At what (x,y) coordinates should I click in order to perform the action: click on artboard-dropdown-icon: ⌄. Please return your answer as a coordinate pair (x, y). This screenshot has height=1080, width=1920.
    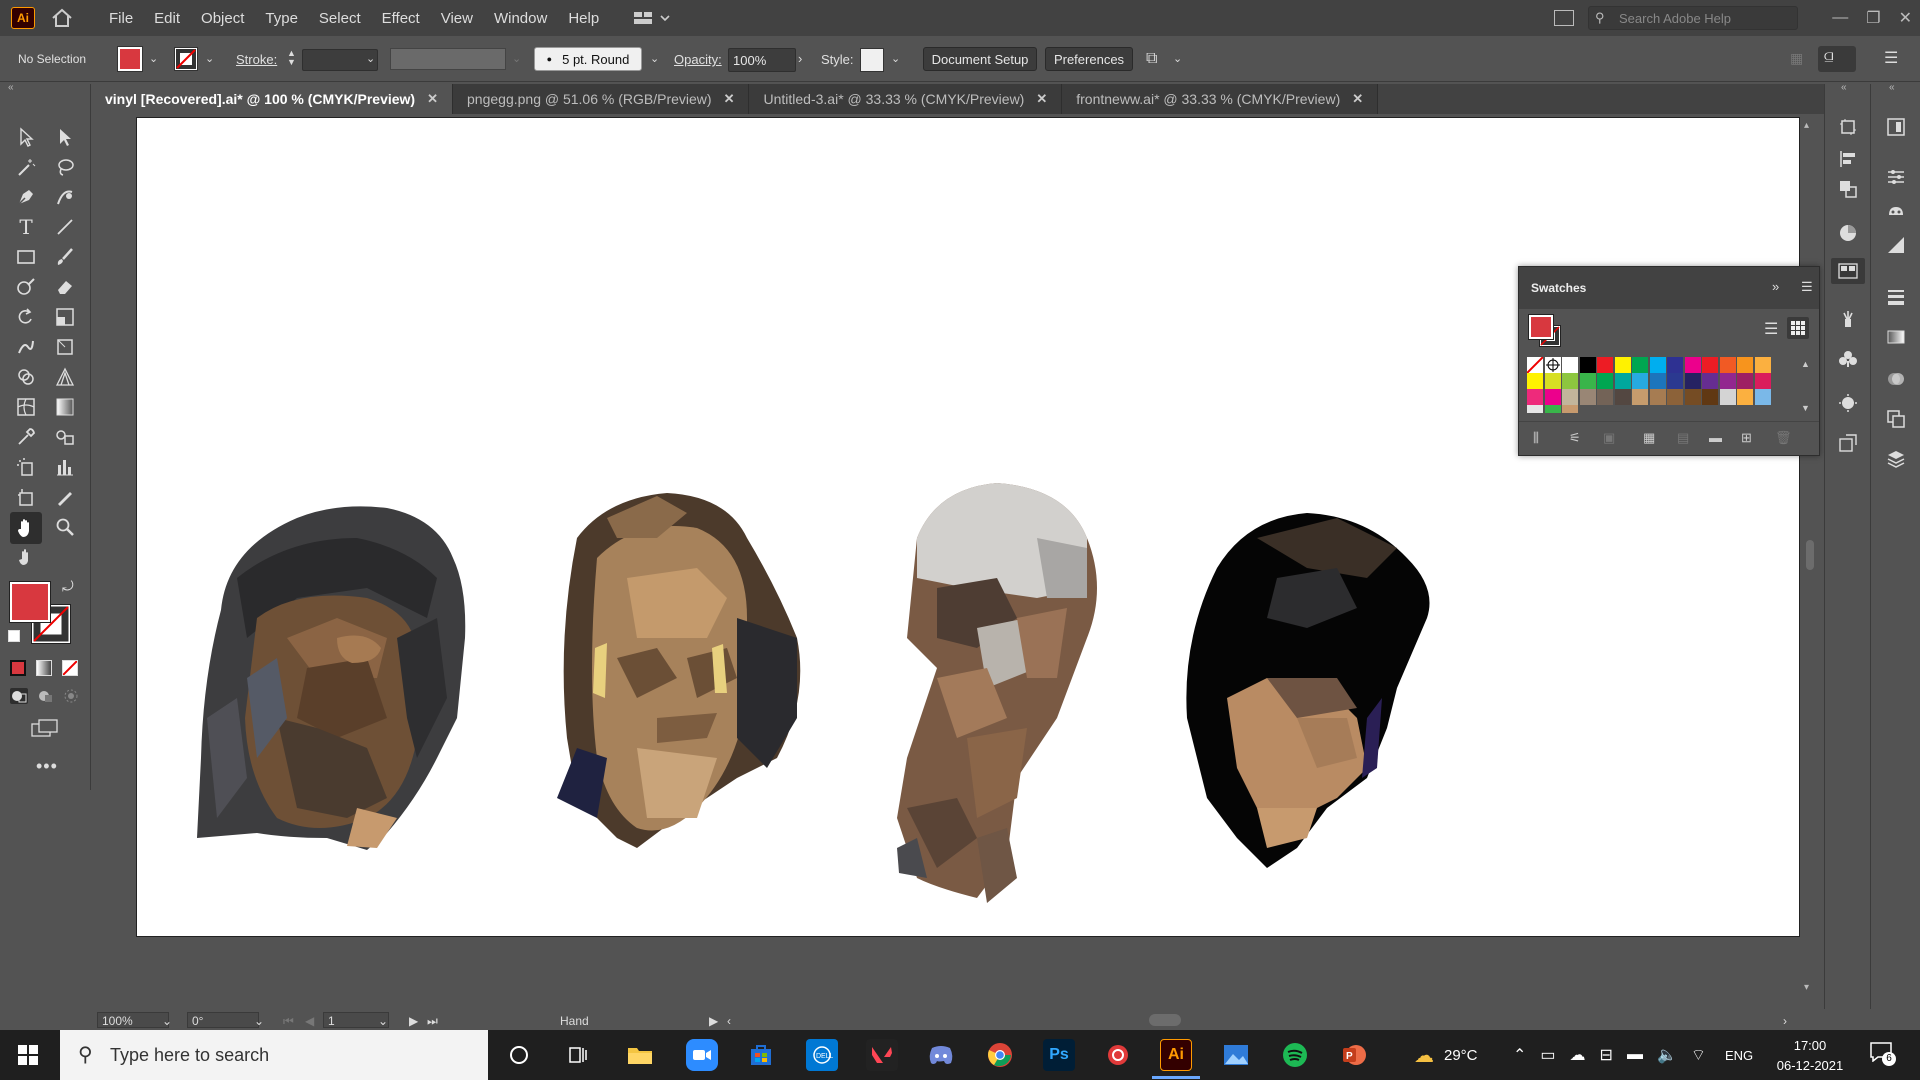
    Looking at the image, I should click on (383, 1021).